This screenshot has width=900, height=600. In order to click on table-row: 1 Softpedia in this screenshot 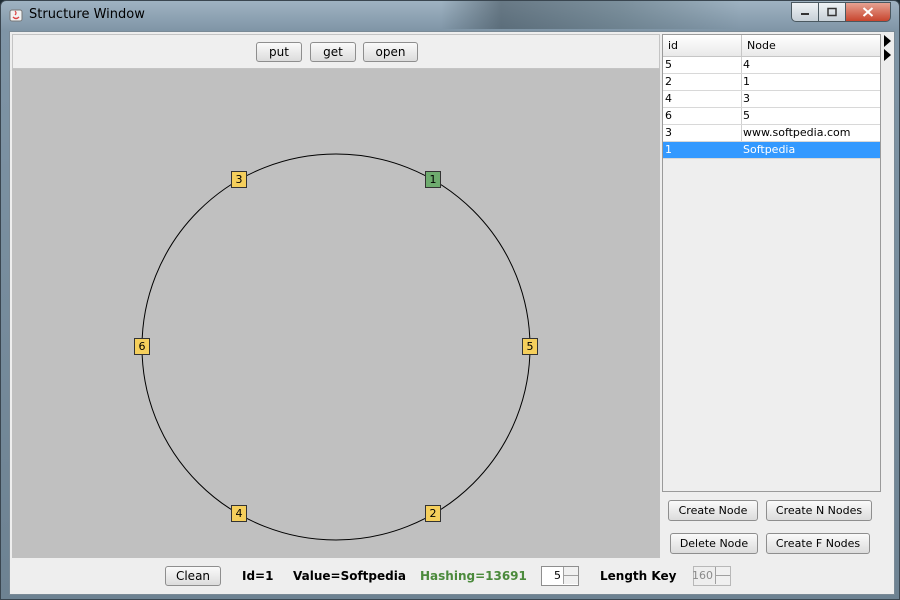, I will do `click(771, 150)`.